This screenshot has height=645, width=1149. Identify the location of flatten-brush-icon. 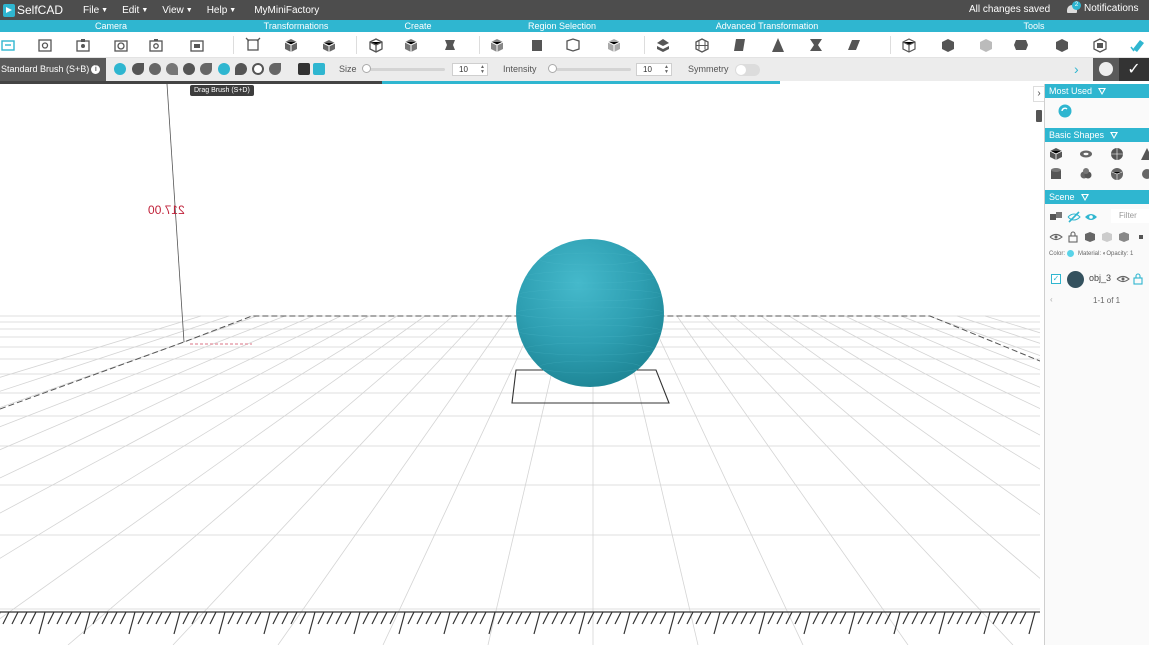
(189, 69).